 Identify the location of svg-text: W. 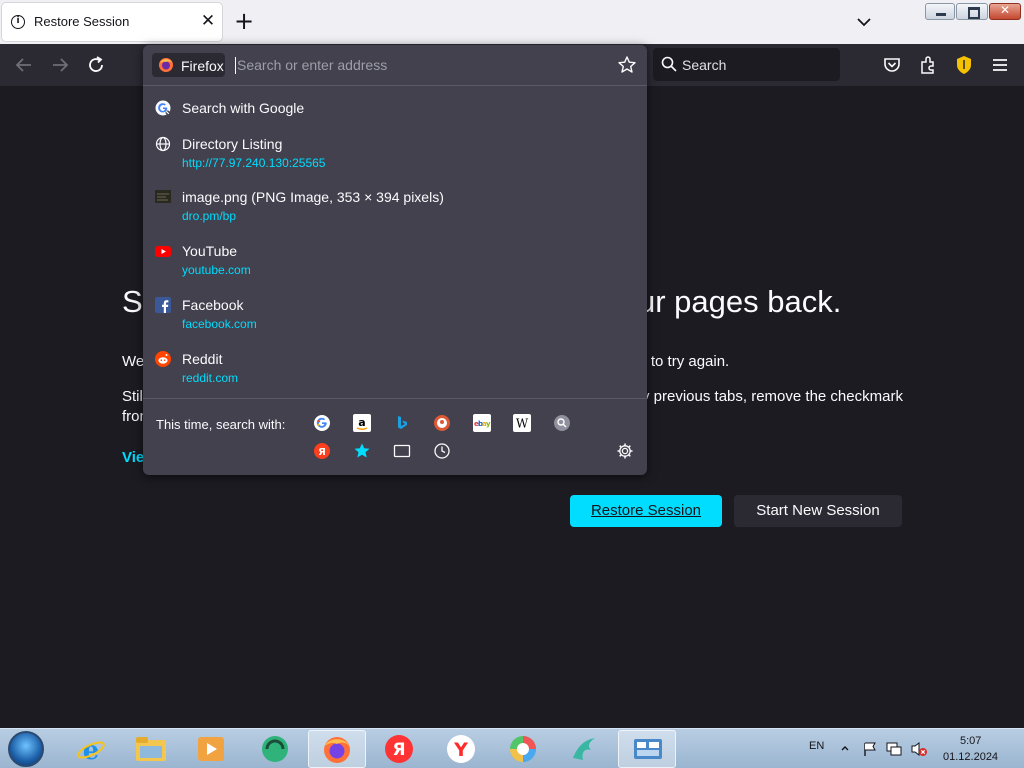
(522, 424).